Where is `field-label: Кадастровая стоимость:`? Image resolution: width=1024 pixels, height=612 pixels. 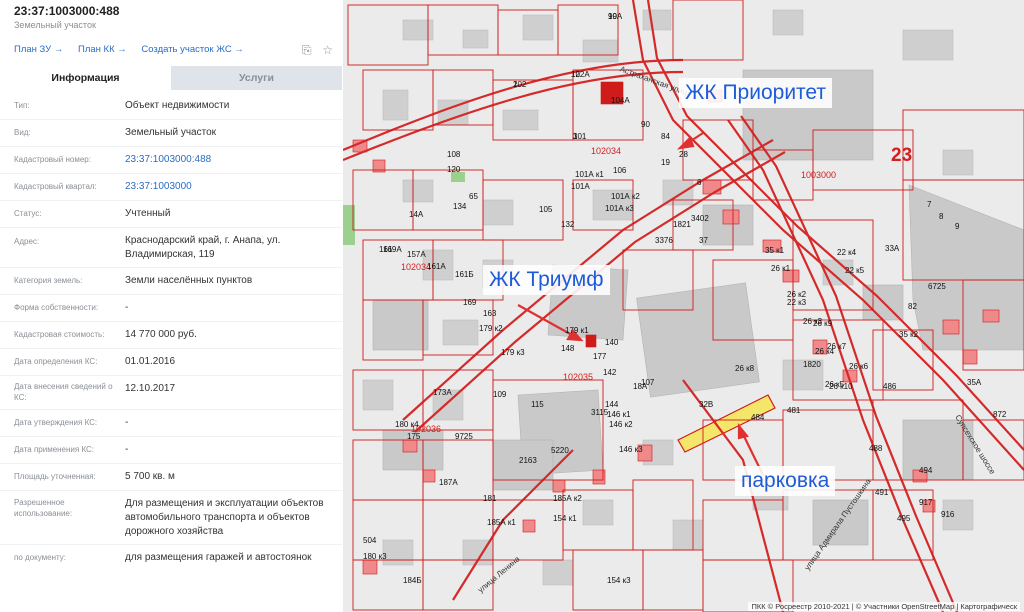 field-label: Кадастровая стоимость: is located at coordinates (59, 334).